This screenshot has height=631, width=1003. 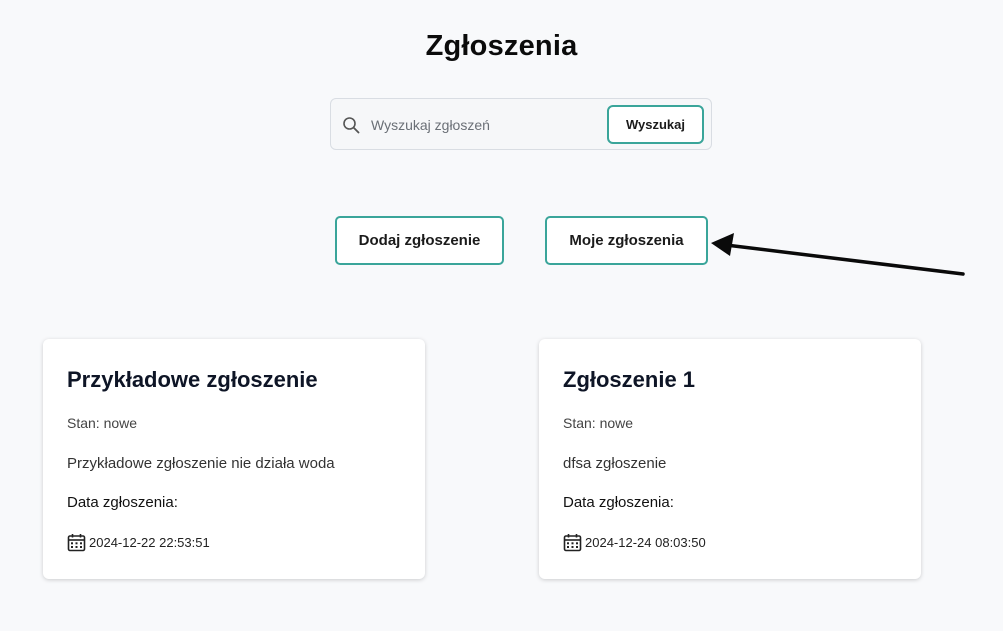 I want to click on annotation-arrow, so click(x=838, y=254).